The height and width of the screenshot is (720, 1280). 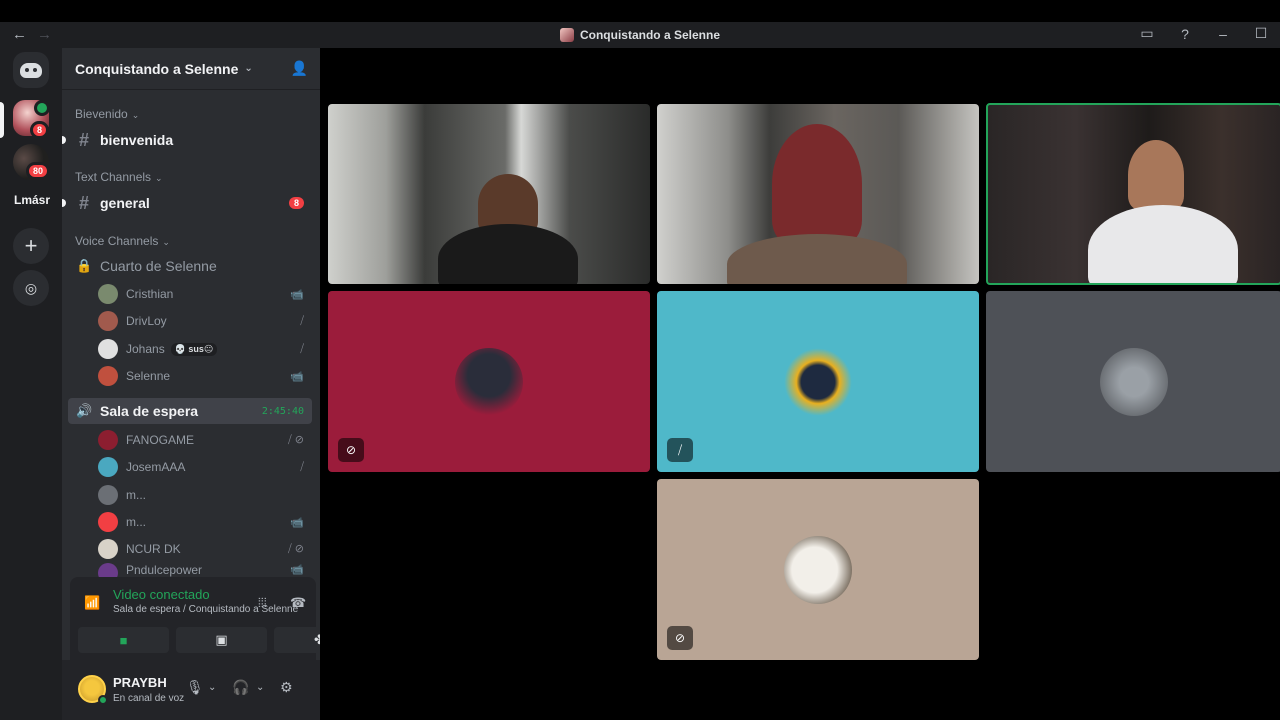 I want to click on explore-icon: ◎, so click(x=31, y=288).